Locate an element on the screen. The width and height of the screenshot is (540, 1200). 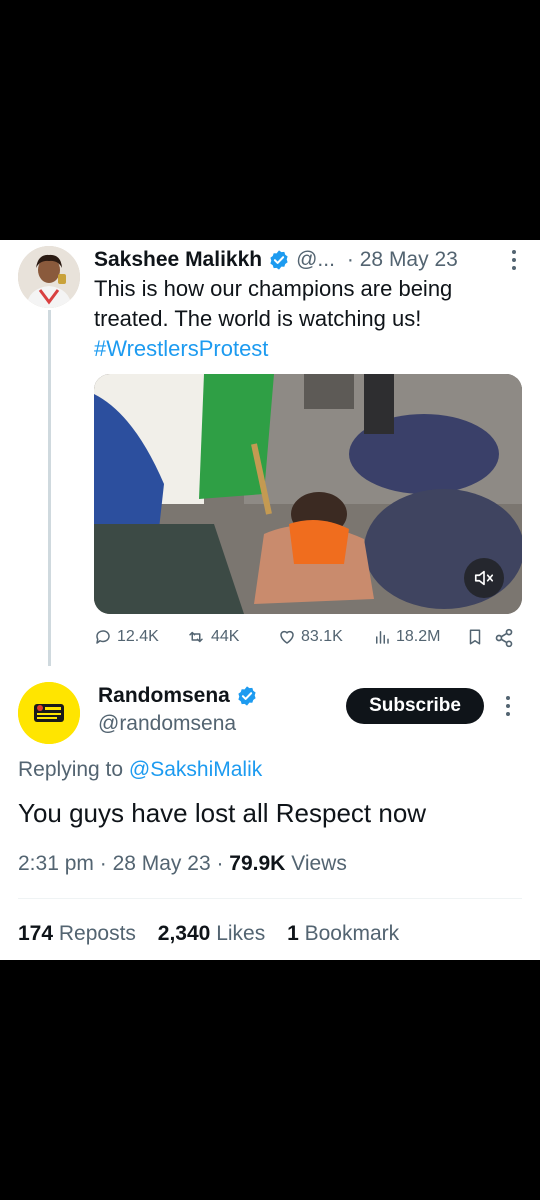
randomsena-logo is located at coordinates (49, 713).